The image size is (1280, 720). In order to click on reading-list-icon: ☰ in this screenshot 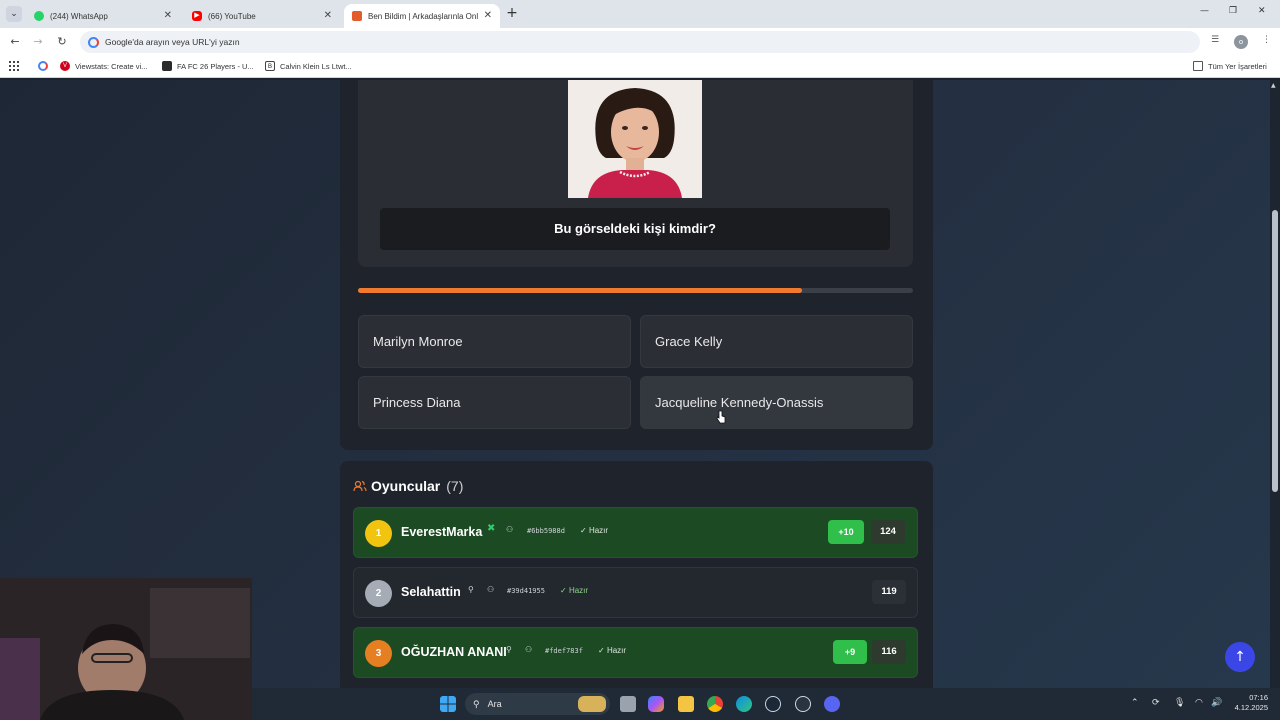, I will do `click(1215, 40)`.